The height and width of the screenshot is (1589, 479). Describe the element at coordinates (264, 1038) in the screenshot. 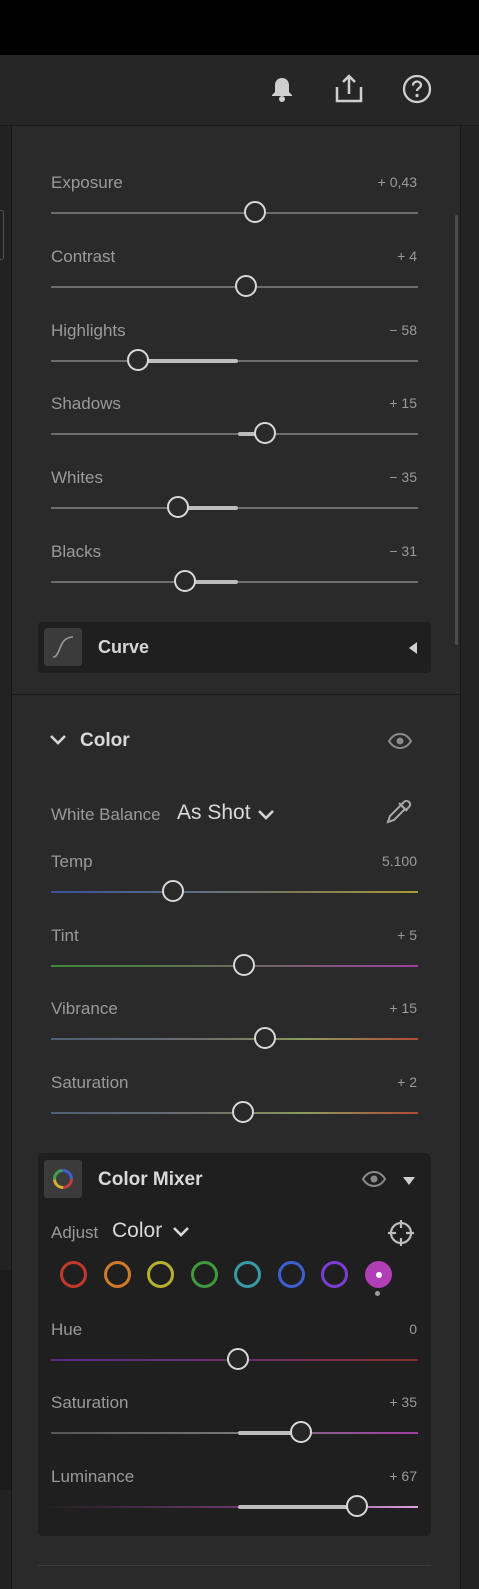

I see `vibrance-knob` at that location.